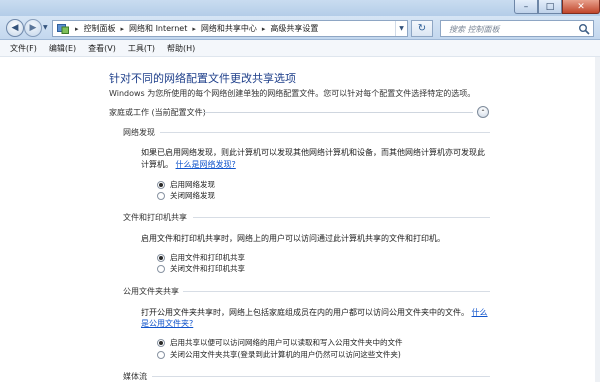 The image size is (600, 382). What do you see at coordinates (207, 257) in the screenshot?
I see `radio-label: 启用文件和打印机共享` at bounding box center [207, 257].